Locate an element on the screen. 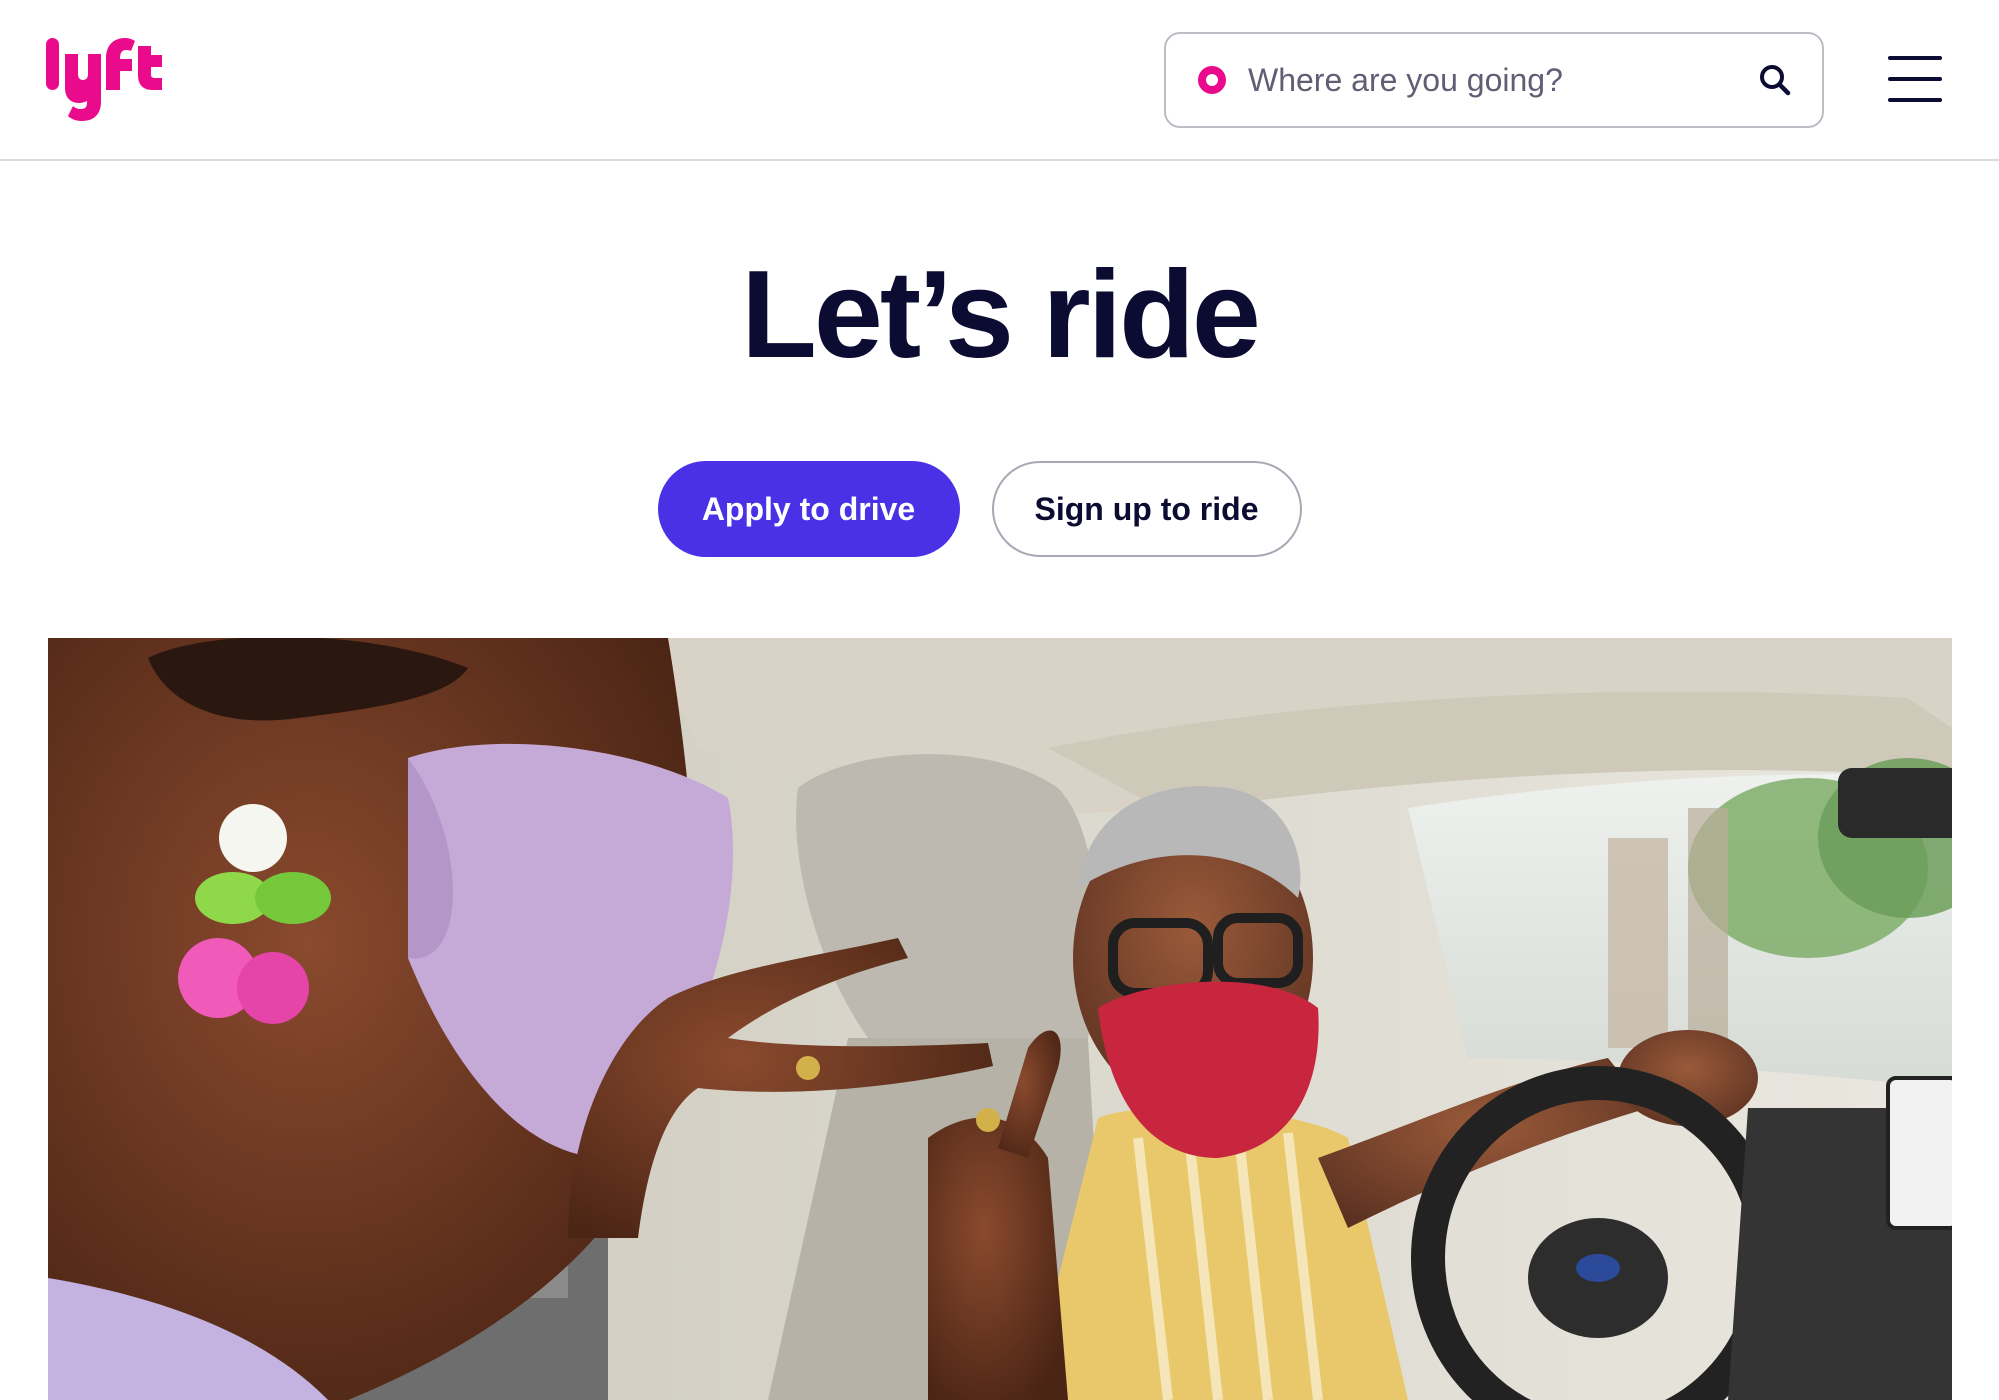 This screenshot has height=1400, width=1999. apply-to-drive-button: Apply to drive is located at coordinates (808, 509).